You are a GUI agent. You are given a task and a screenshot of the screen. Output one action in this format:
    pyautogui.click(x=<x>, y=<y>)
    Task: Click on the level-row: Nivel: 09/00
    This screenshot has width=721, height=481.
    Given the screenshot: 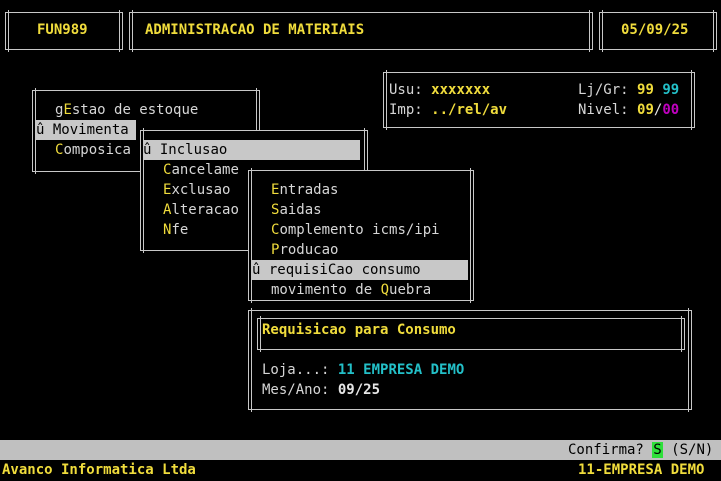 What is the action you would take?
    pyautogui.click(x=629, y=110)
    